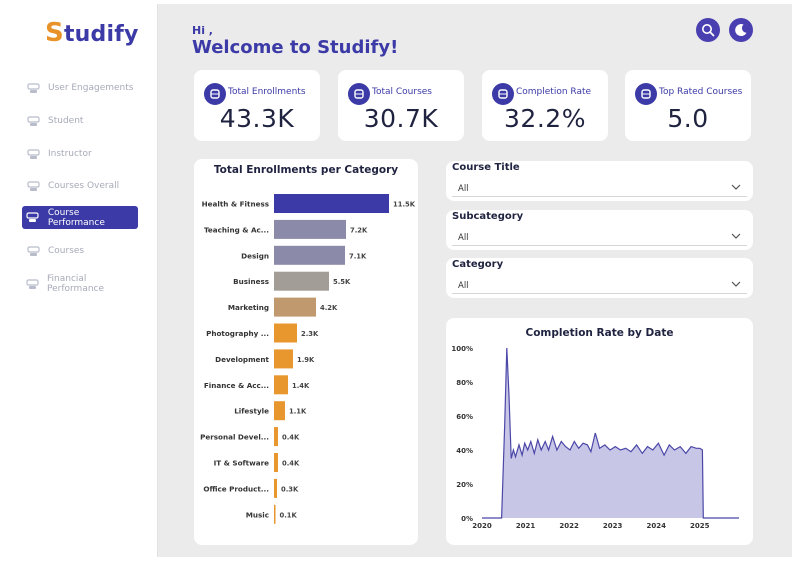  What do you see at coordinates (342, 282) in the screenshot?
I see `bar-value-label: 5.5K` at bounding box center [342, 282].